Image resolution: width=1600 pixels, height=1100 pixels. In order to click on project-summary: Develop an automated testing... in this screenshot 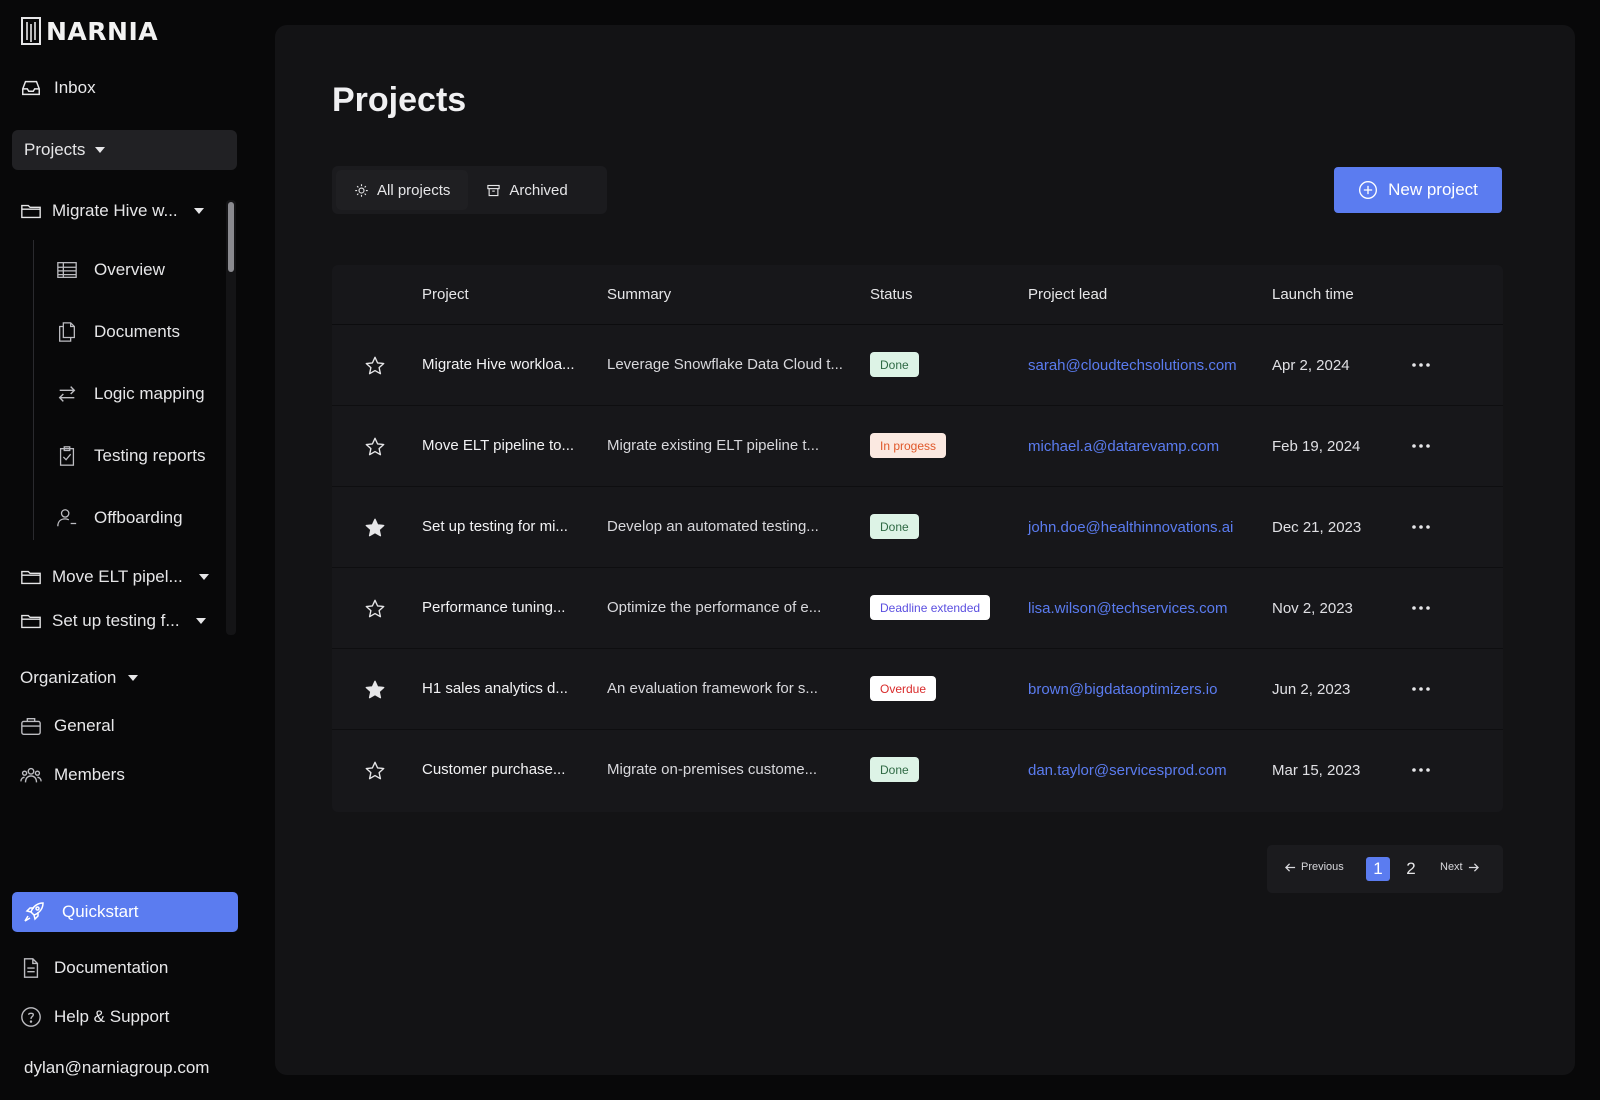, I will do `click(713, 526)`.